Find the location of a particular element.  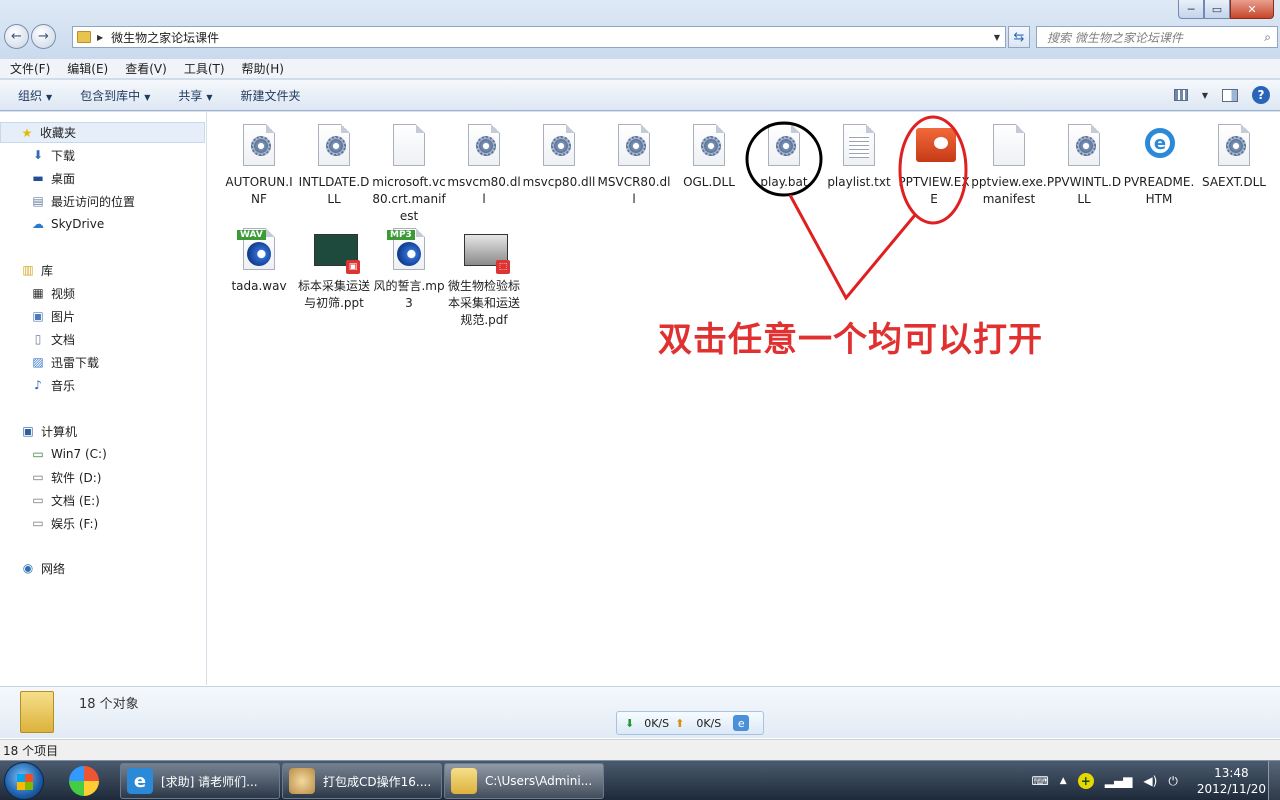

sidebar-computer-label: 计算机 is located at coordinates (59, 431).